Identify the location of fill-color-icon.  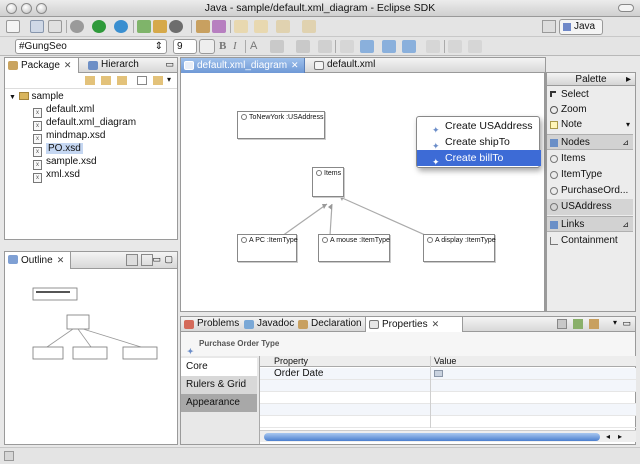
(277, 46).